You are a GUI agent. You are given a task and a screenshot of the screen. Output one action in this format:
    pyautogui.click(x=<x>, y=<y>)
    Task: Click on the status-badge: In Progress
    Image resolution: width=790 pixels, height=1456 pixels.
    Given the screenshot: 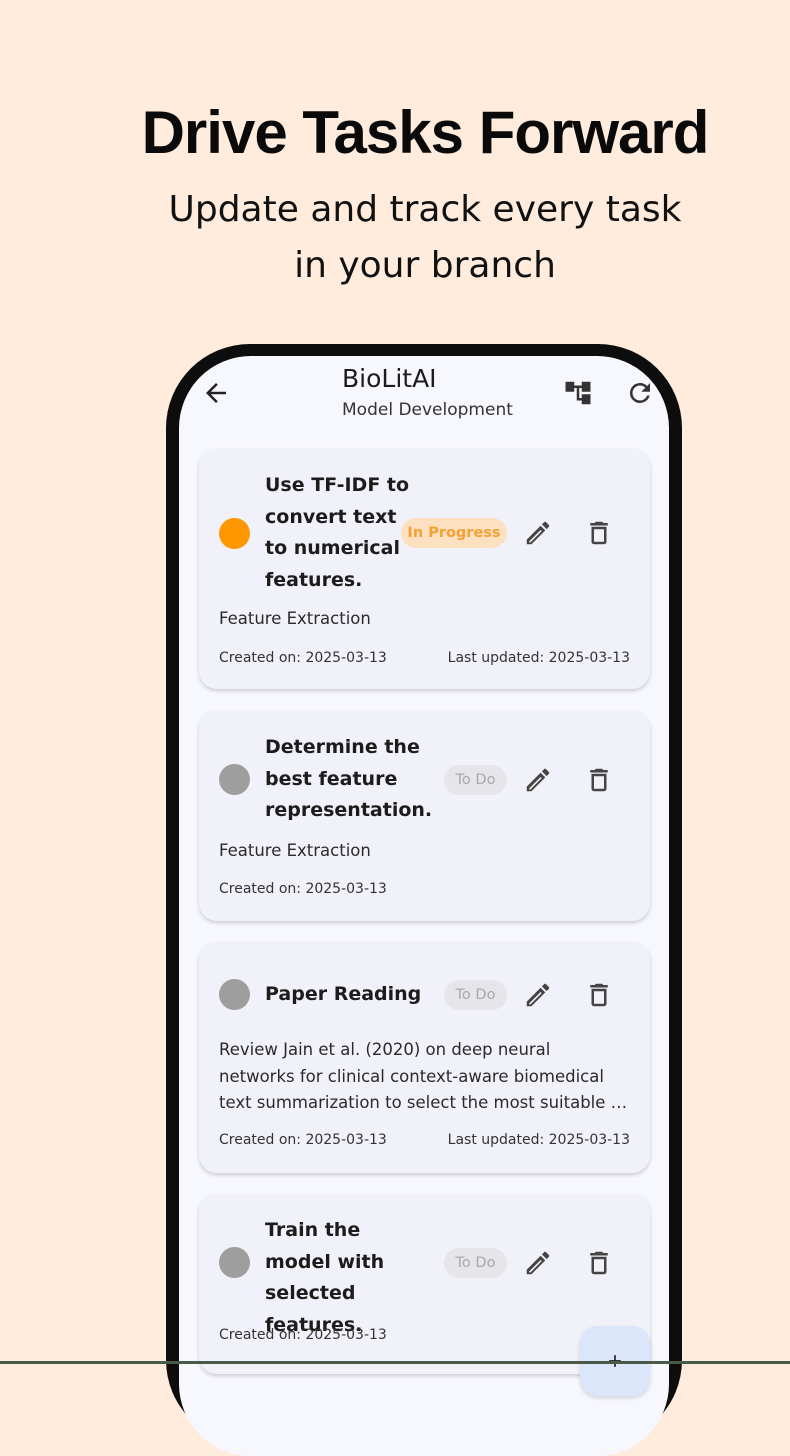 What is the action you would take?
    pyautogui.click(x=454, y=533)
    